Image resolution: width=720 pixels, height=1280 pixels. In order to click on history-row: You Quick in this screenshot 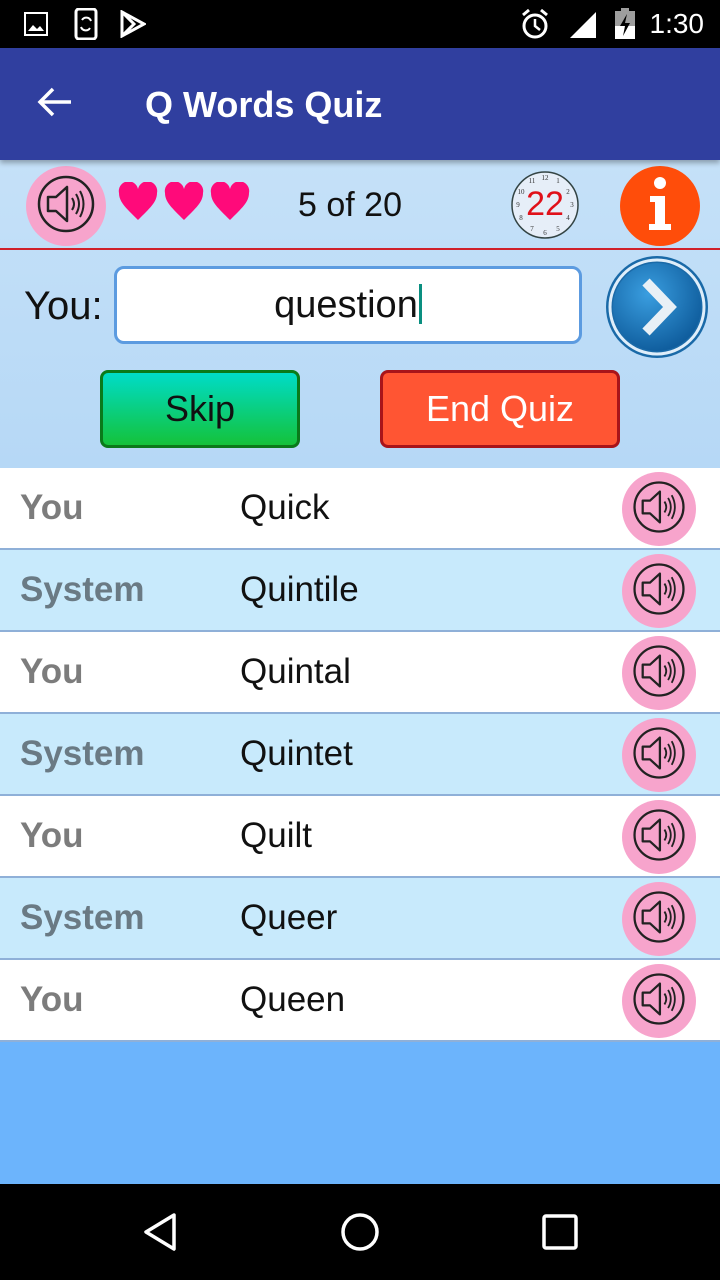, I will do `click(360, 509)`.